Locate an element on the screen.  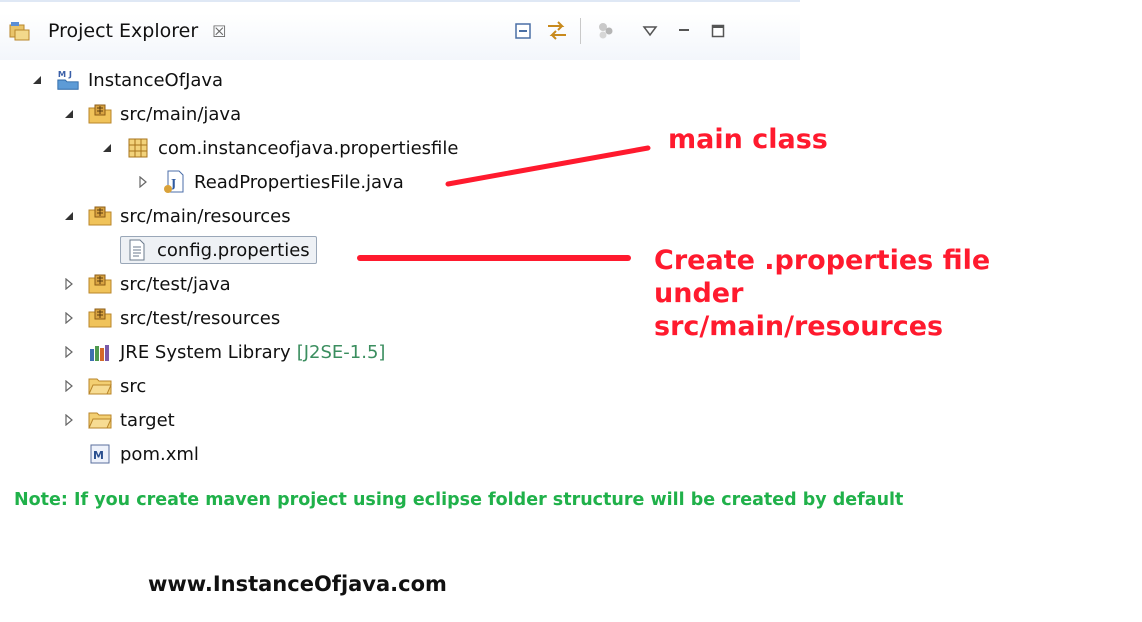
tree-item-selected: config.properties is located at coordinates (218, 250).